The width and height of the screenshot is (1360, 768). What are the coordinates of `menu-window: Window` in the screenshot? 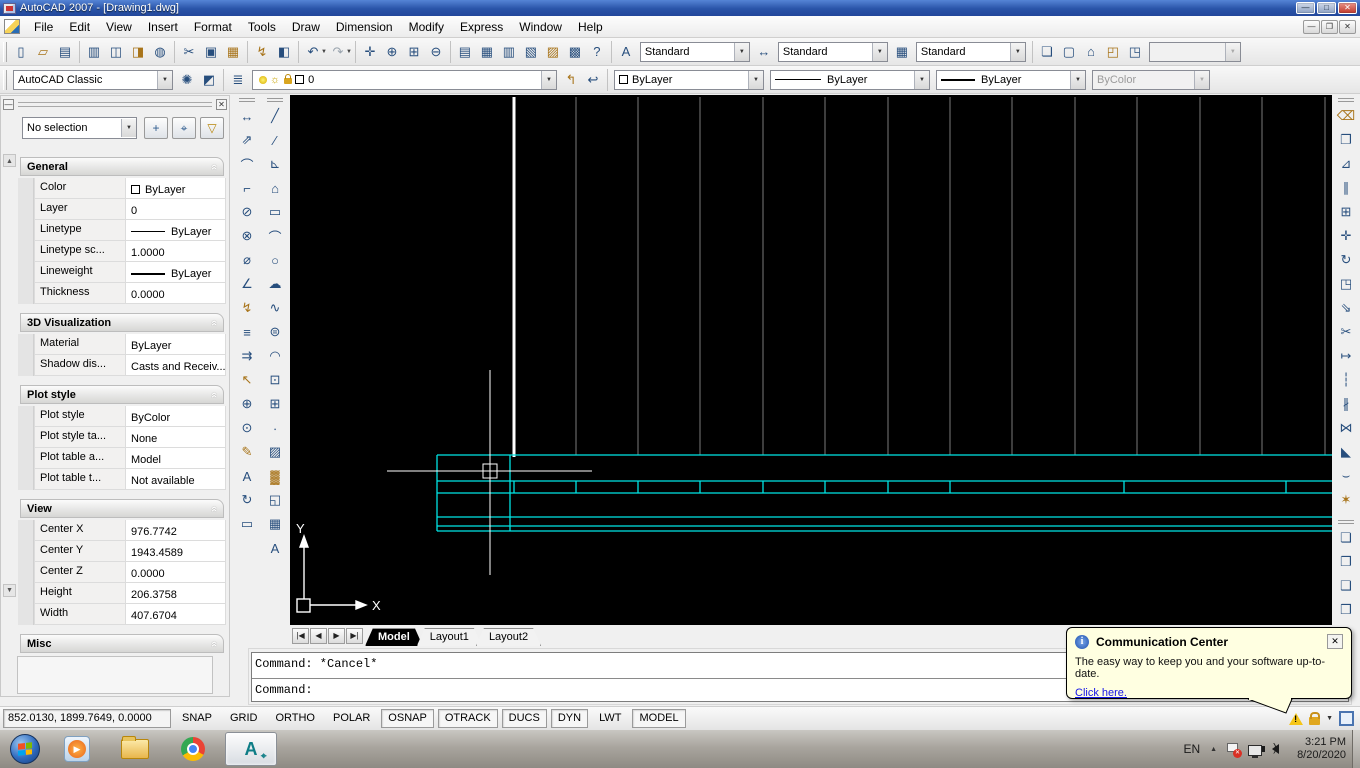 It's located at (540, 27).